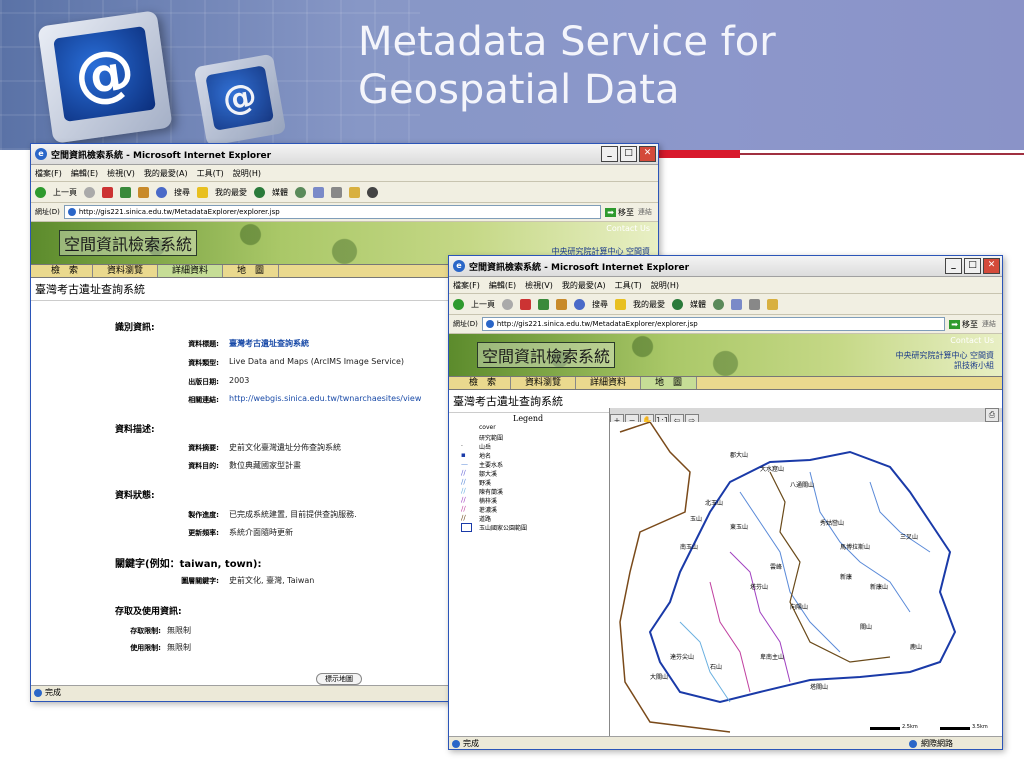 This screenshot has width=1024, height=768. I want to click on field-pubdate-value: 2003, so click(239, 380).